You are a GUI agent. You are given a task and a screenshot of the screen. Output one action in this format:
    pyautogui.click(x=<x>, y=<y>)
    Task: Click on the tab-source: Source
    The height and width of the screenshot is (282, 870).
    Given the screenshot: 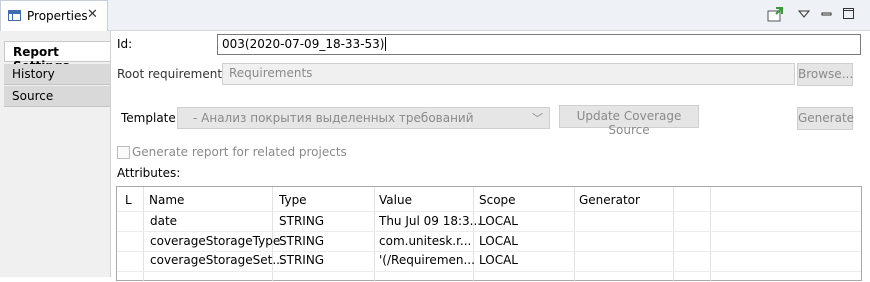 What is the action you would take?
    pyautogui.click(x=57, y=96)
    